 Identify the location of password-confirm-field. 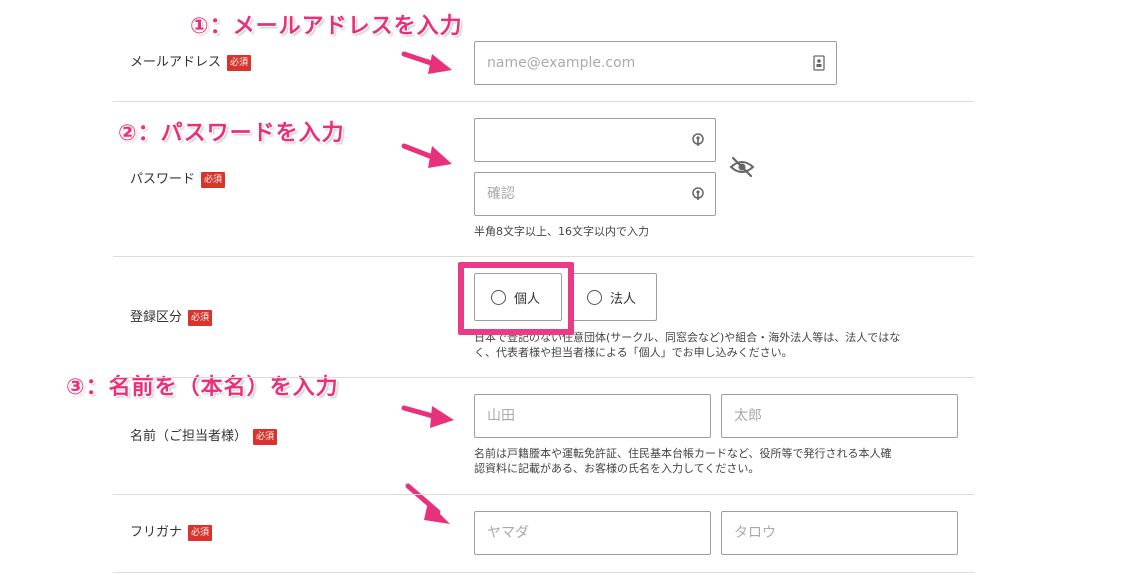
(595, 194).